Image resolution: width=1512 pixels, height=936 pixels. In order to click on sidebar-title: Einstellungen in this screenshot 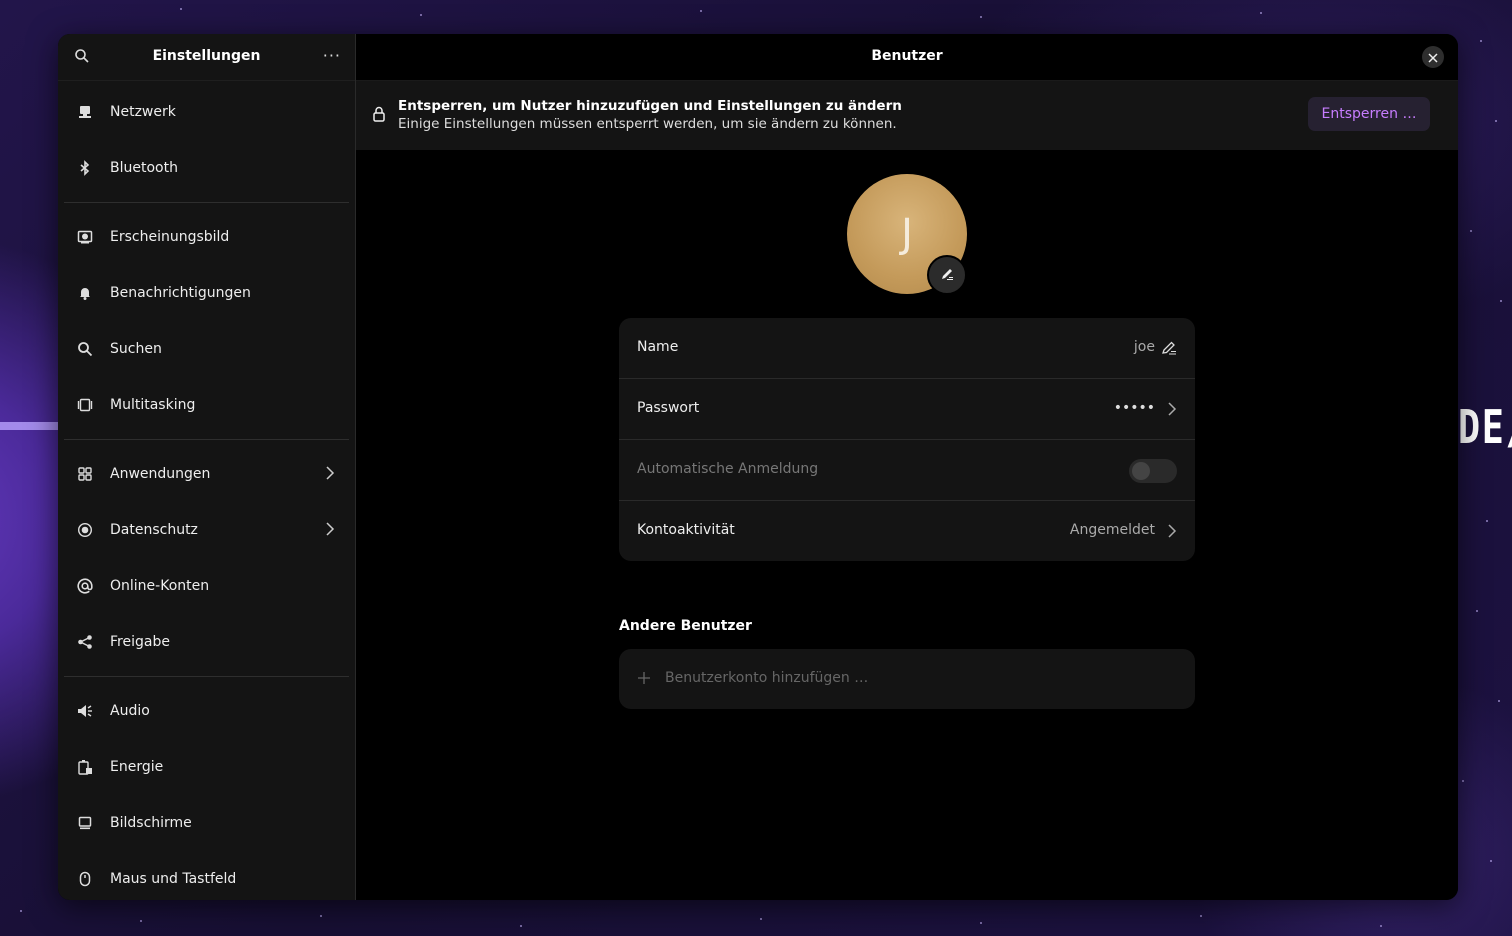, I will do `click(206, 56)`.